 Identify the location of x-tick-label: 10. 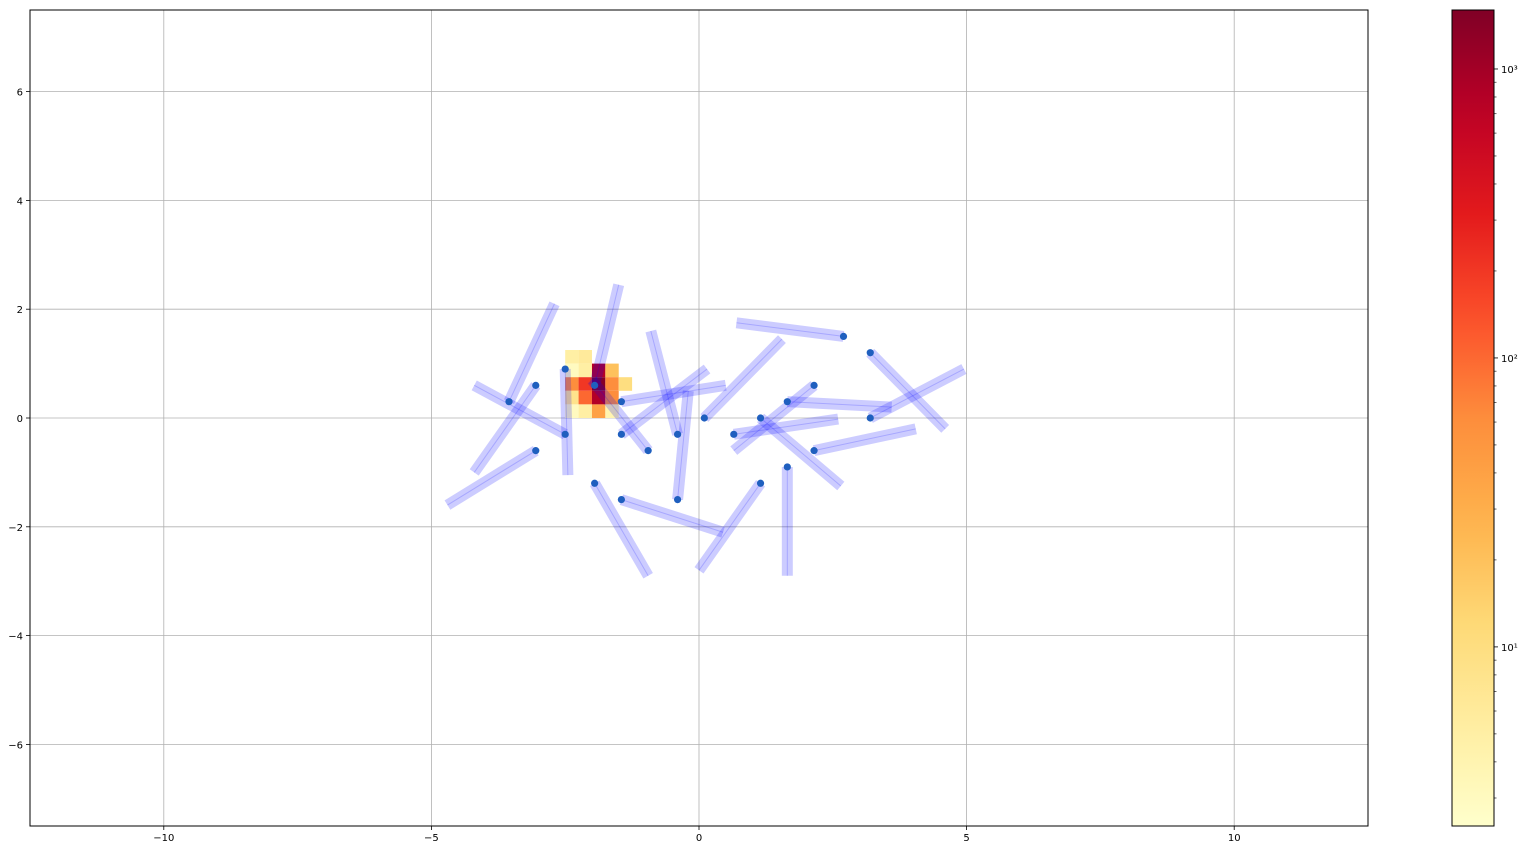
(1234, 838).